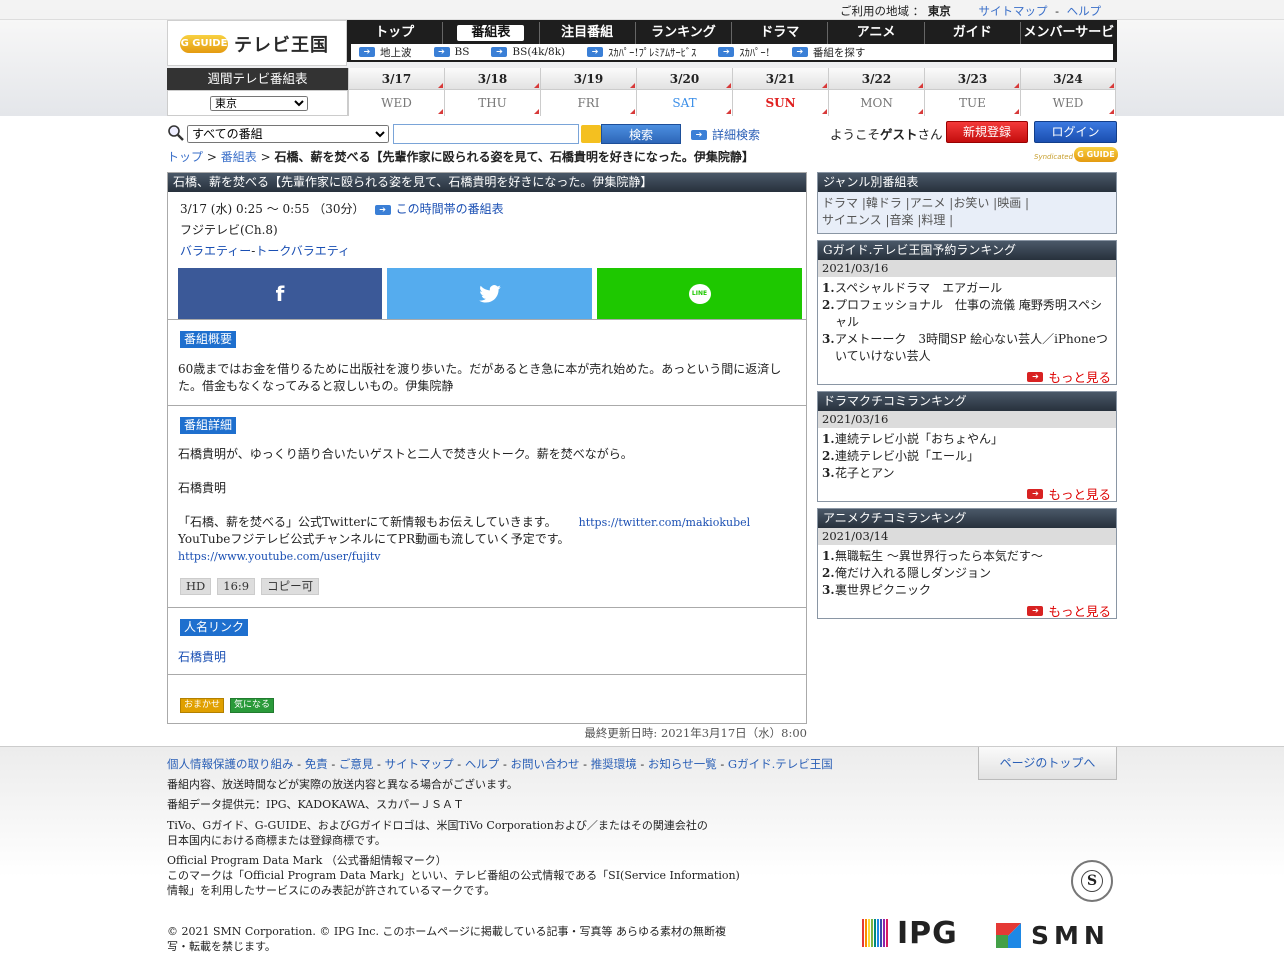 Image resolution: width=1284 pixels, height=963 pixels. Describe the element at coordinates (967, 288) in the screenshot. I see `ranking-item: 1. スペシャルドラマ エアガール` at that location.